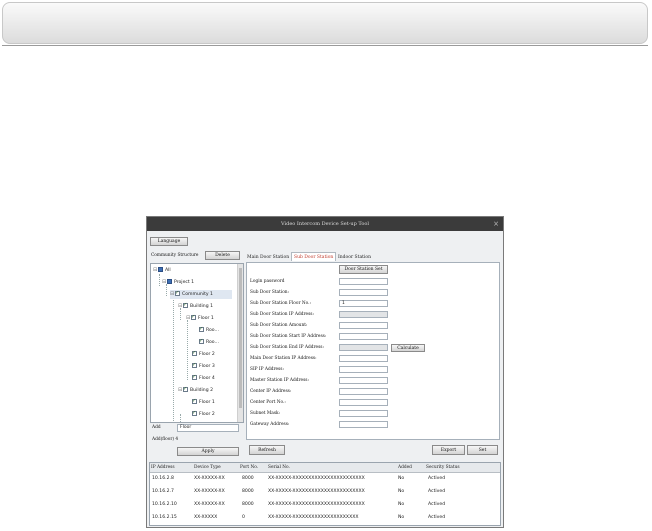 The height and width of the screenshot is (531, 652). I want to click on floor-no-label: Sub Door Station Floor No.:, so click(280, 303).